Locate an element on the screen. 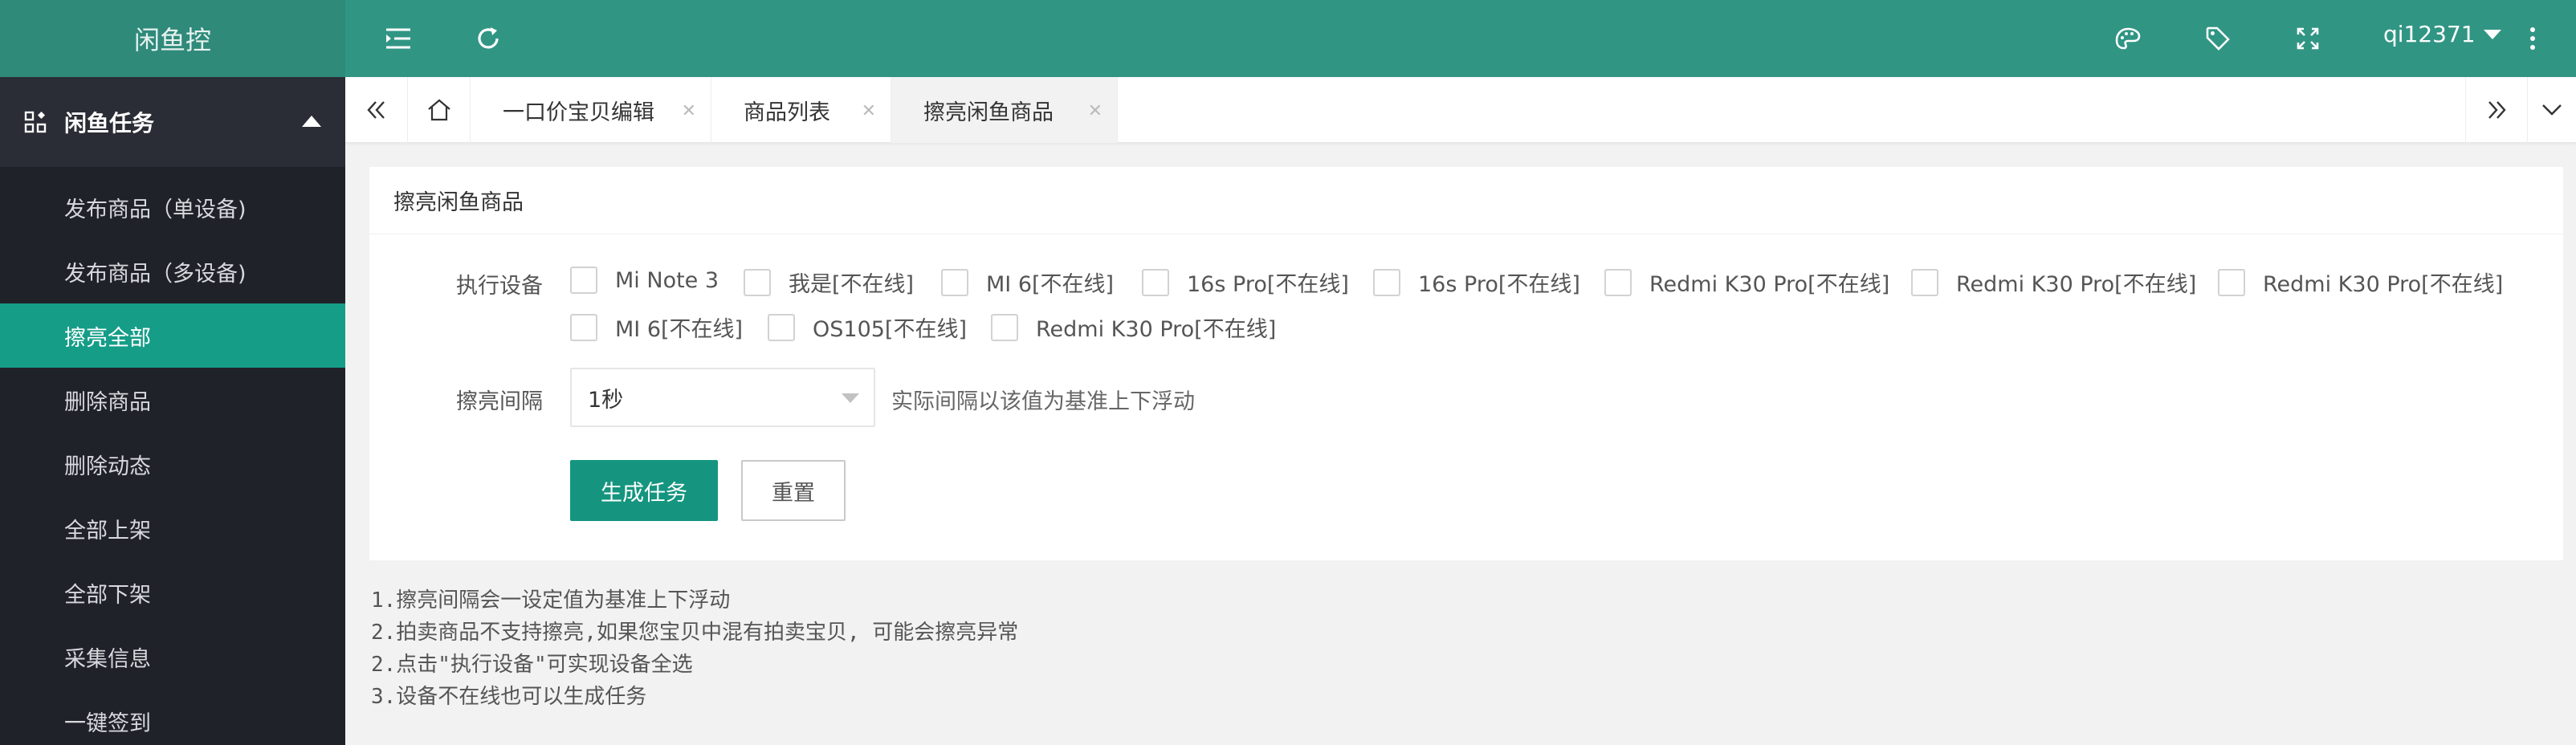  device-label: 执行设备 is located at coordinates (500, 283).